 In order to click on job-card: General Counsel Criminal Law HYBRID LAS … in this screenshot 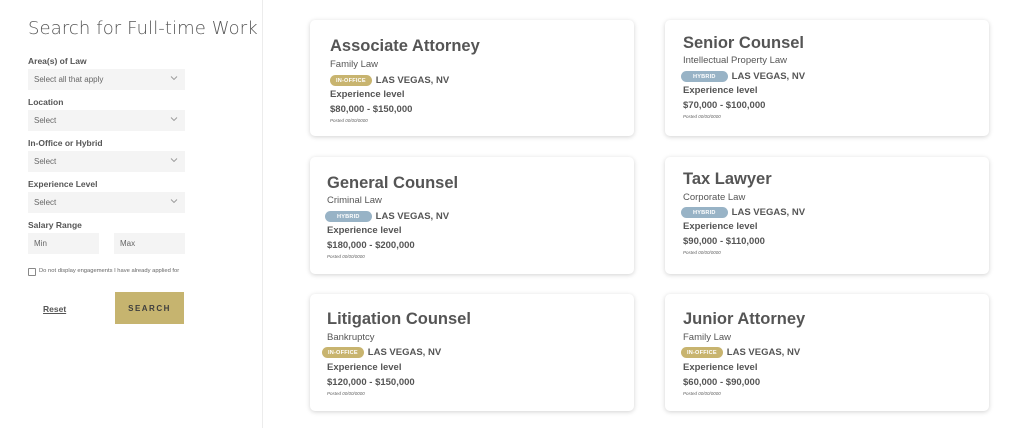, I will do `click(472, 215)`.